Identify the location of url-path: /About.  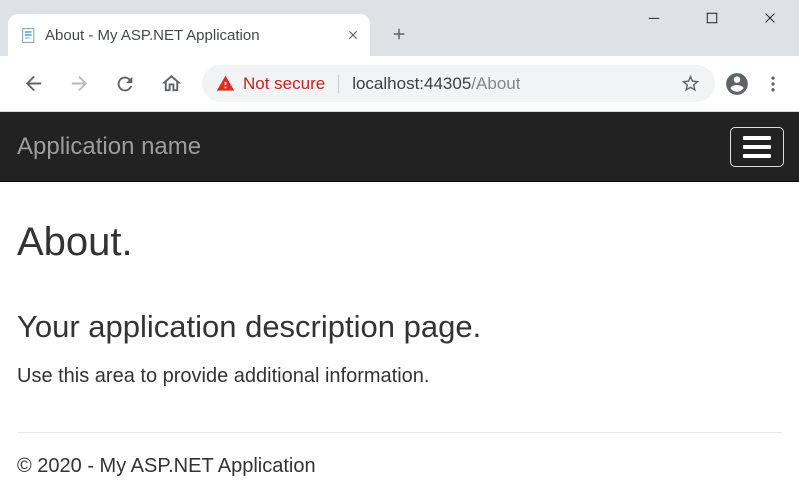
(496, 83).